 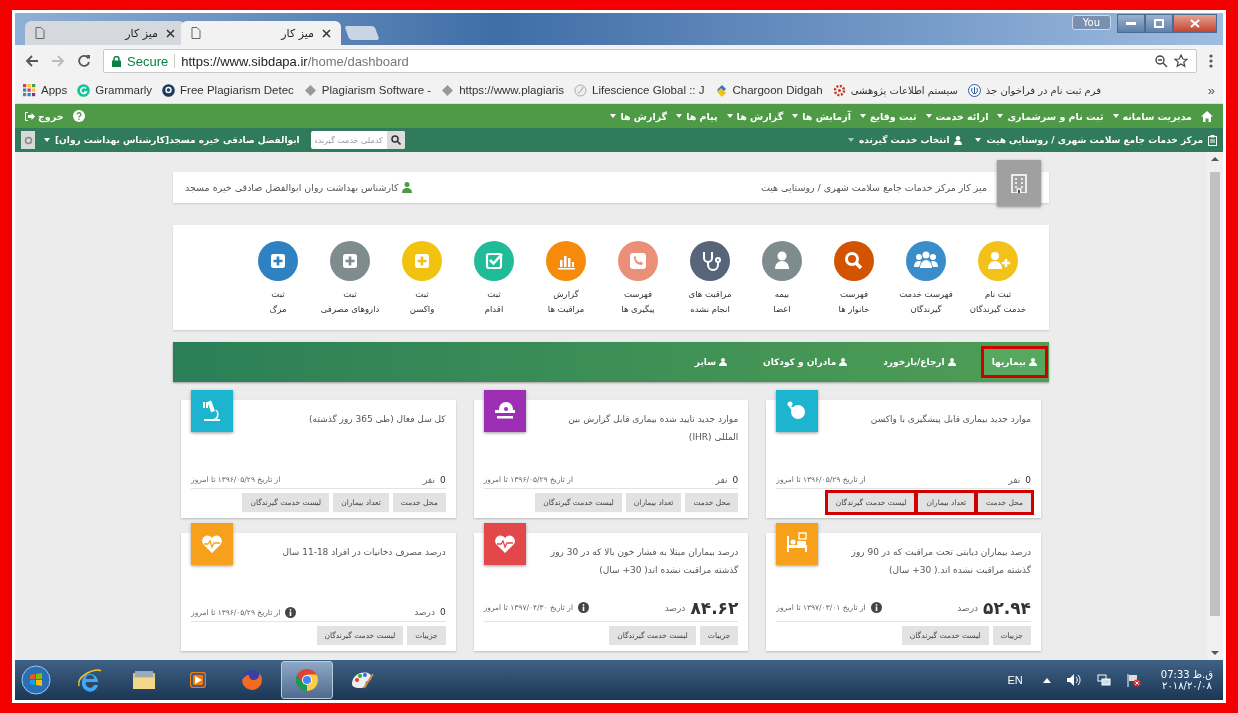 What do you see at coordinates (854, 279) in the screenshot?
I see `shortcut-button: فهرست خانوار ها` at bounding box center [854, 279].